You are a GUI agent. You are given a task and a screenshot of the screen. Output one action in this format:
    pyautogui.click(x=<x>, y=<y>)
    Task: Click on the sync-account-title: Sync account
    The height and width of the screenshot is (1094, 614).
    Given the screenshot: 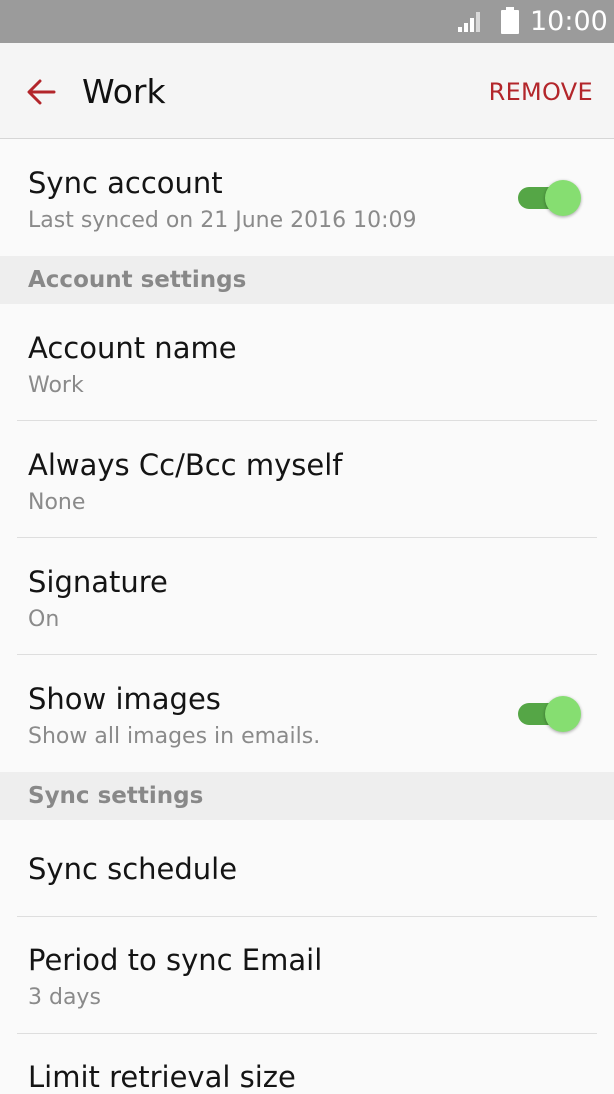 What is the action you would take?
    pyautogui.click(x=125, y=183)
    